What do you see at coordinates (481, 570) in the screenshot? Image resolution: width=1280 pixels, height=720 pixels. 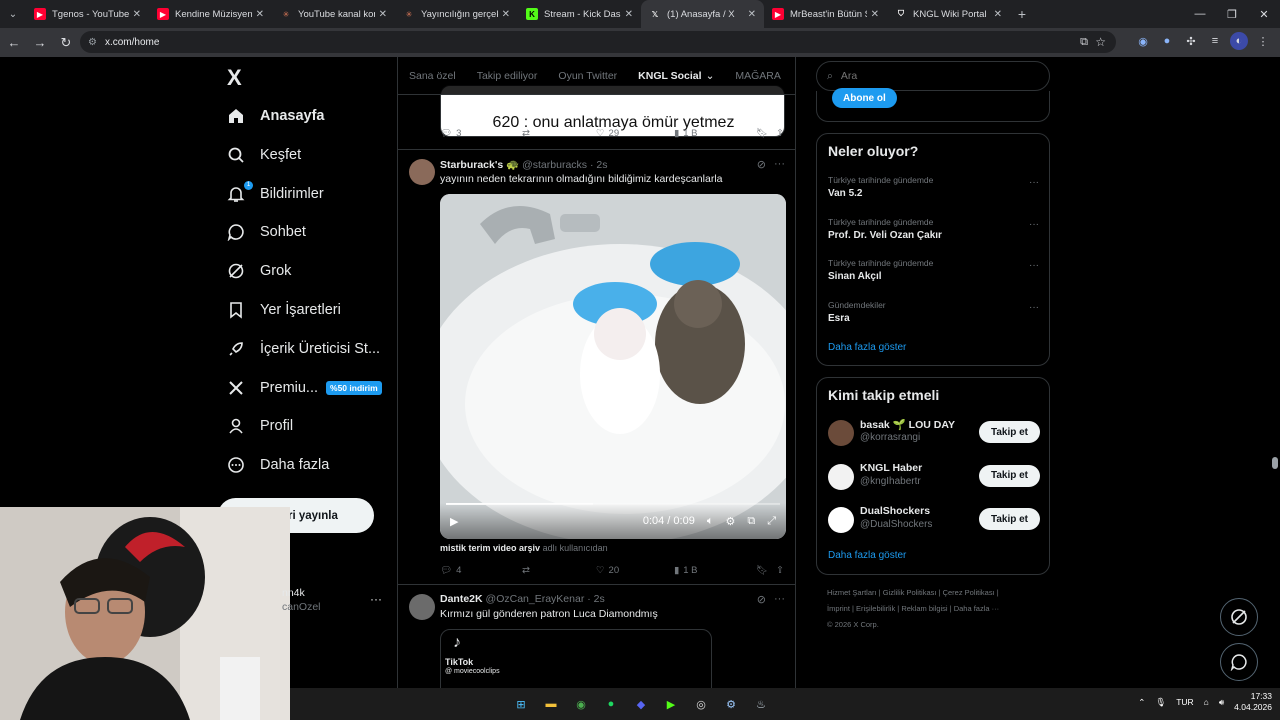 I see `reply-button: 💬︎ 4` at bounding box center [481, 570].